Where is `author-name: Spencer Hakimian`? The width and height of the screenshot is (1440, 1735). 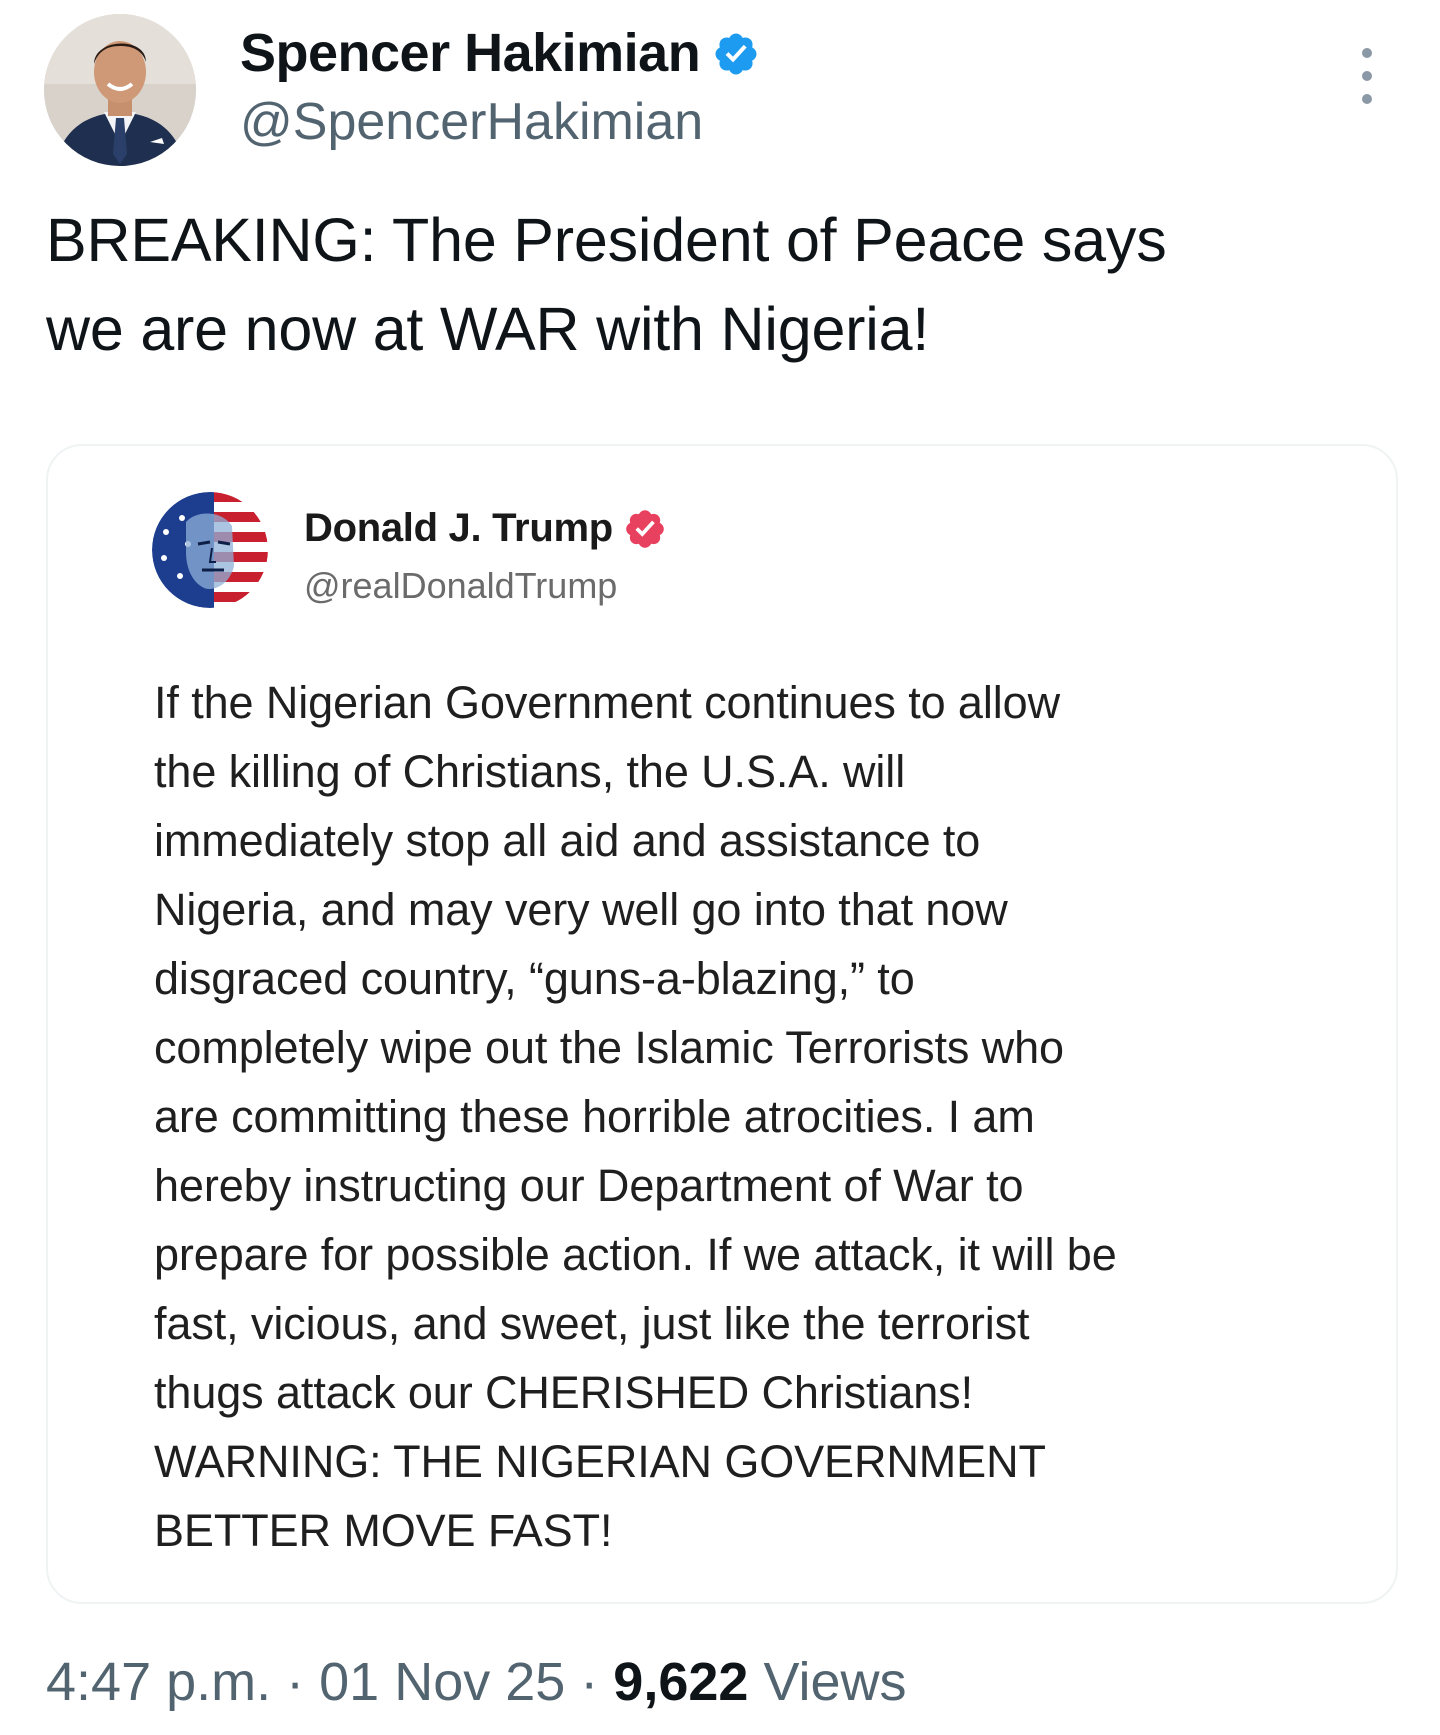
author-name: Spencer Hakimian is located at coordinates (470, 53).